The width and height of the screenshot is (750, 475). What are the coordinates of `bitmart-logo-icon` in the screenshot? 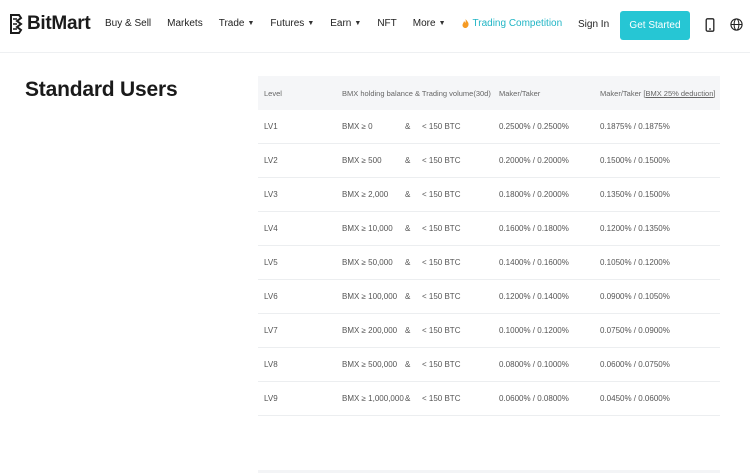 It's located at (16, 24).